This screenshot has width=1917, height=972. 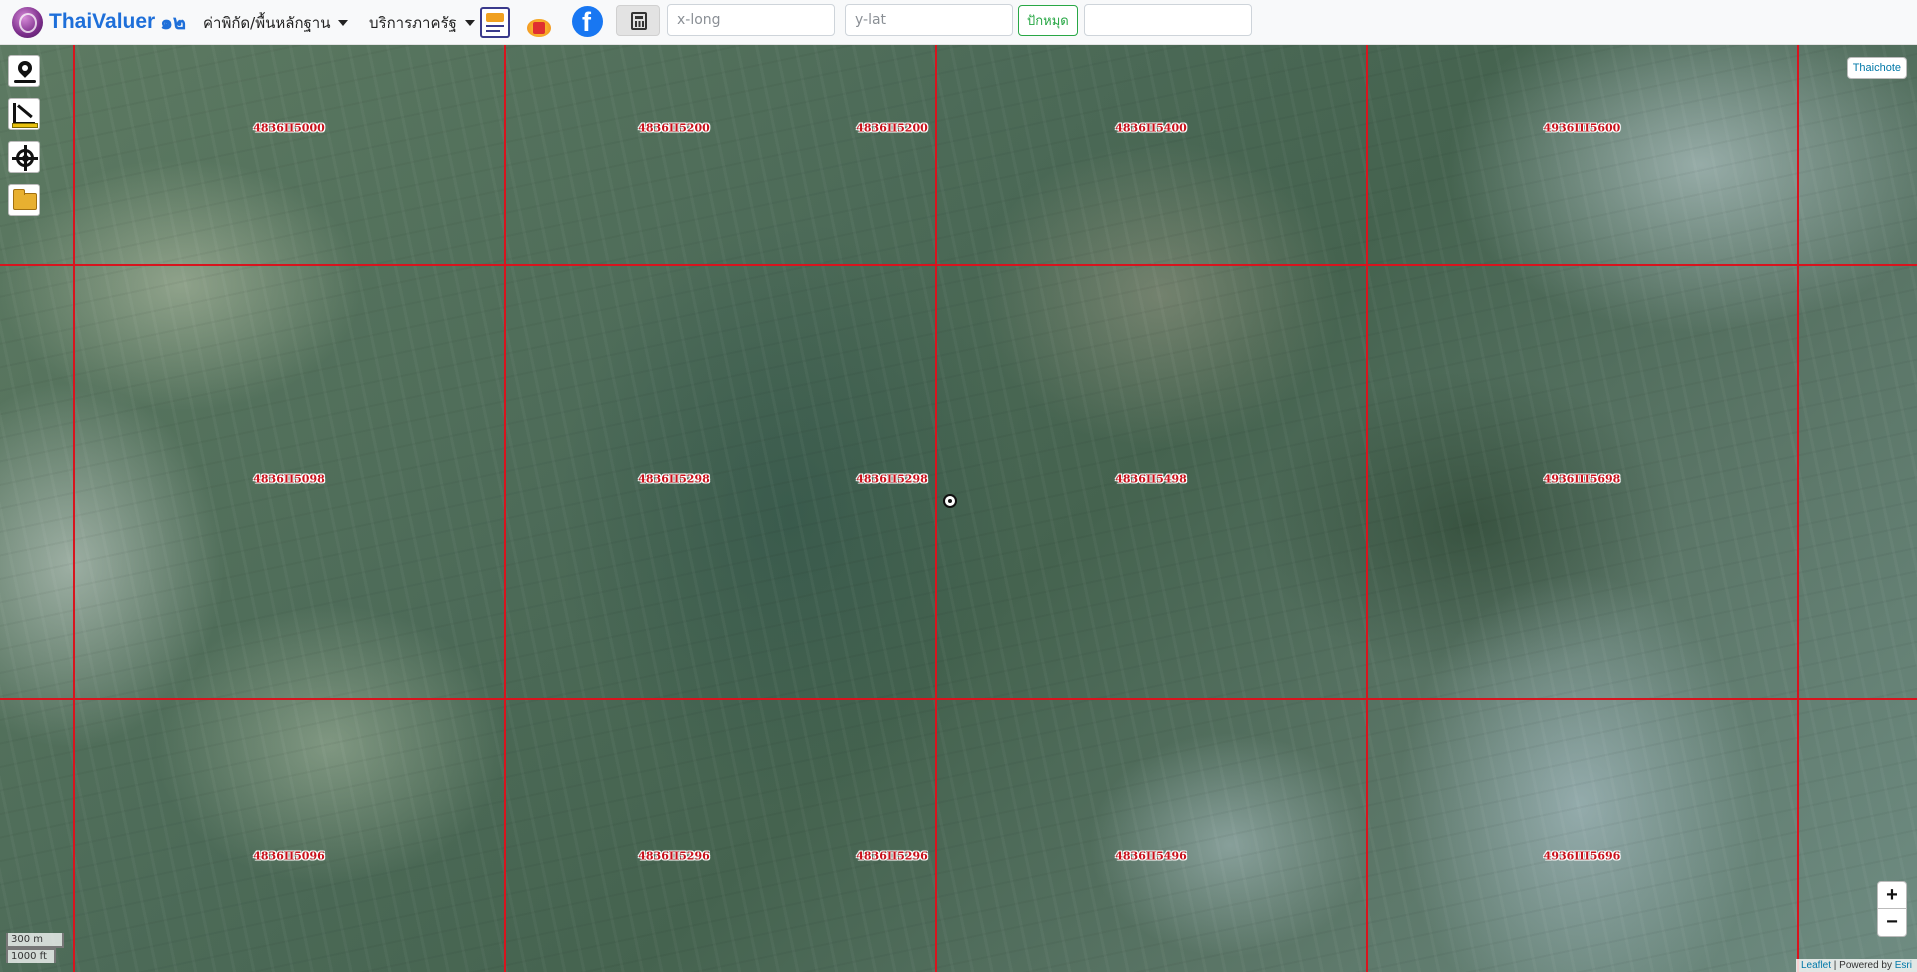 I want to click on map-sheet-label: 4836II5098, so click(x=289, y=479).